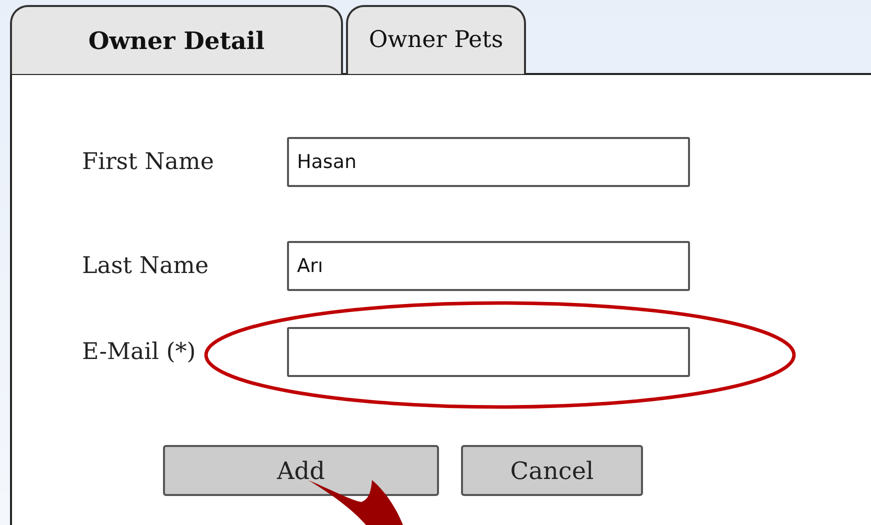 Image resolution: width=871 pixels, height=525 pixels. I want to click on input-field, so click(488, 352).